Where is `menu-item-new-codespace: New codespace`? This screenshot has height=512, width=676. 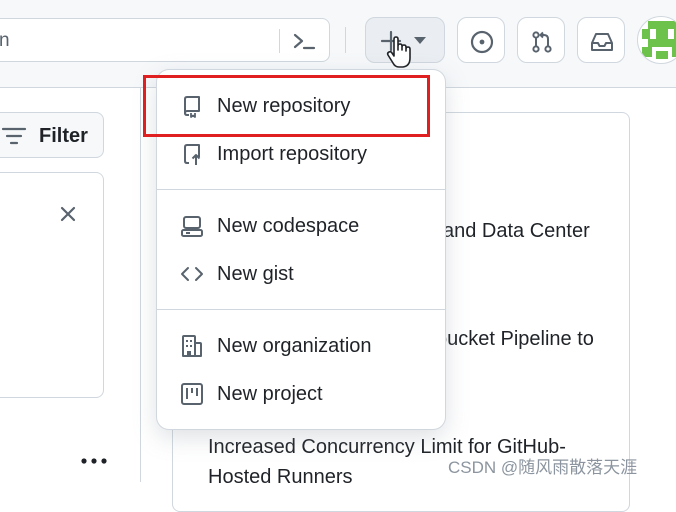
menu-item-new-codespace: New codespace is located at coordinates (301, 226).